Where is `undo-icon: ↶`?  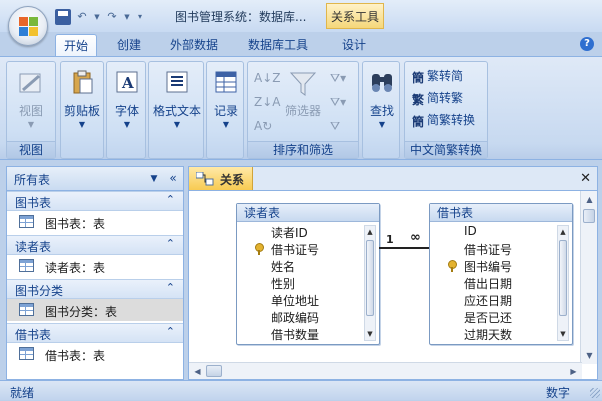
undo-icon: ↶ is located at coordinates (82, 17).